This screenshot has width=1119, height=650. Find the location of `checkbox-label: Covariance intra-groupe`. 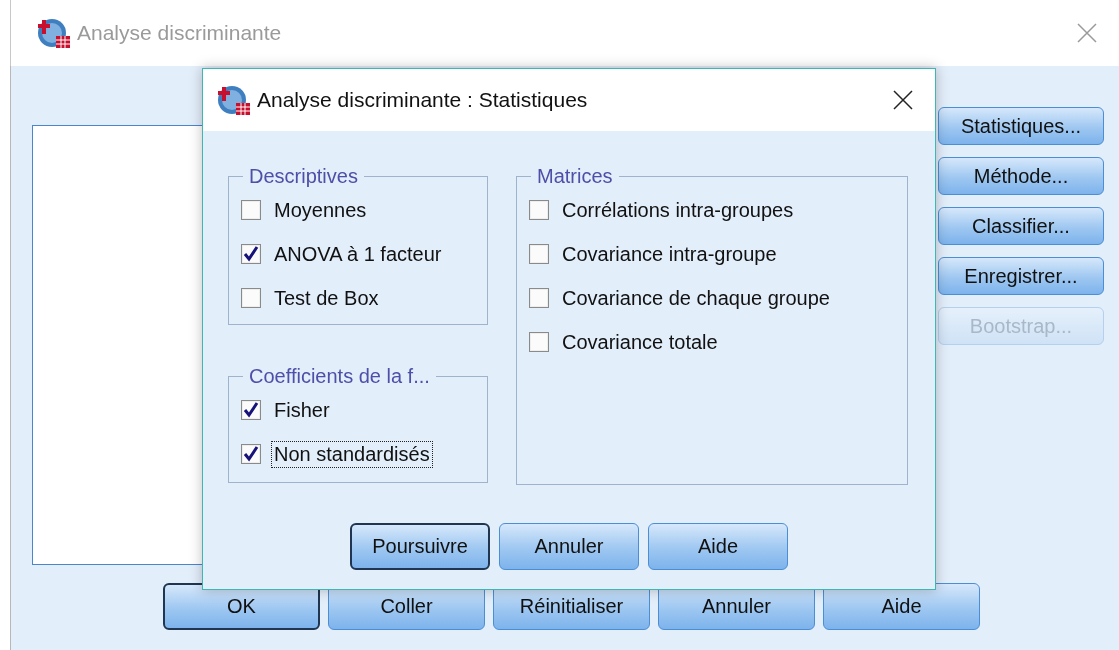

checkbox-label: Covariance intra-groupe is located at coordinates (669, 254).